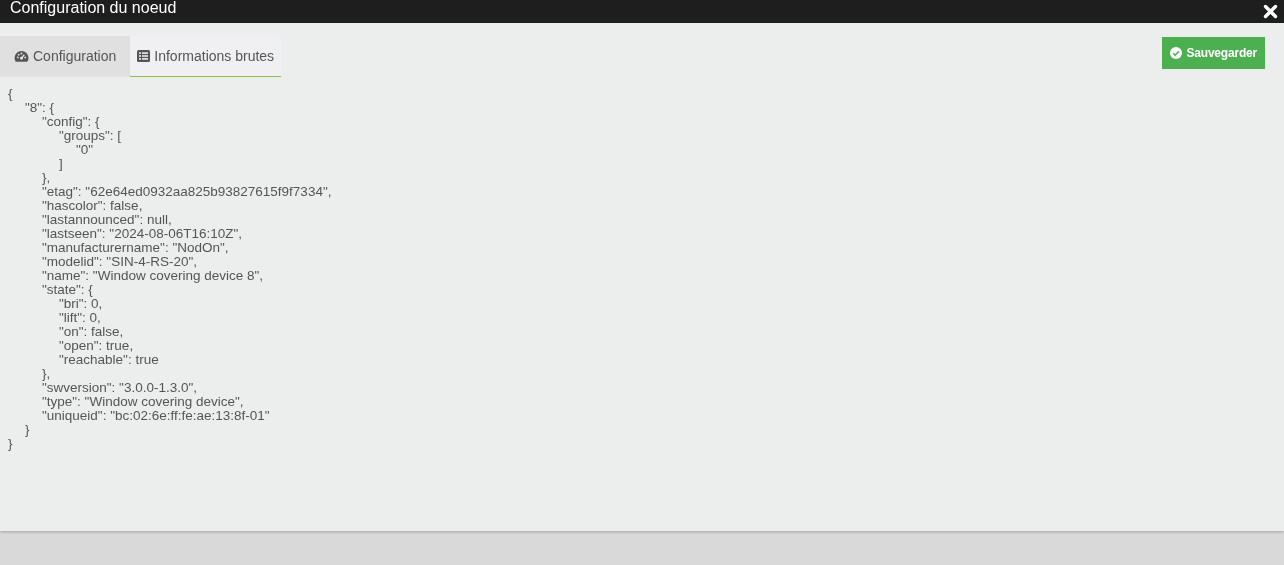  What do you see at coordinates (21, 56) in the screenshot?
I see `gauge-icon` at bounding box center [21, 56].